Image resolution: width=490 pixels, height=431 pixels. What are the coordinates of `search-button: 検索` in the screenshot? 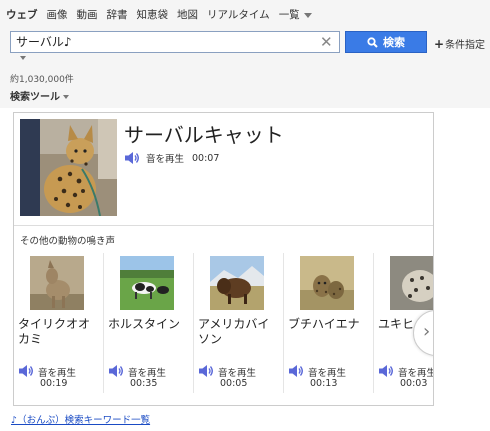 It's located at (386, 42).